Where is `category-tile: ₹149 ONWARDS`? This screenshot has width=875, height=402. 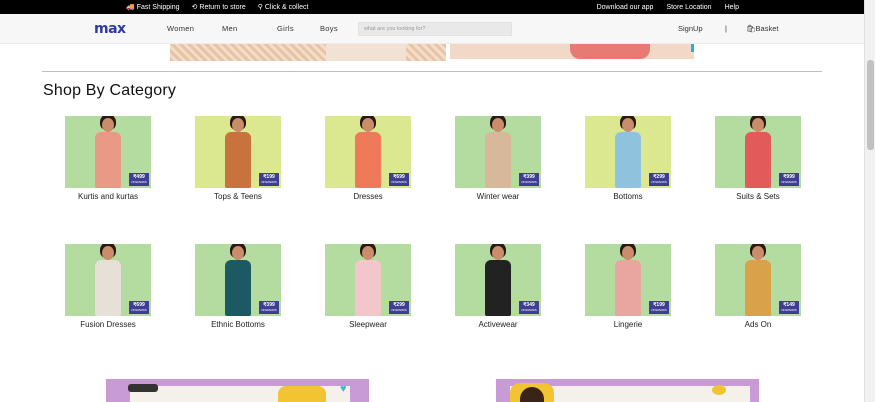 category-tile: ₹149 ONWARDS is located at coordinates (758, 280).